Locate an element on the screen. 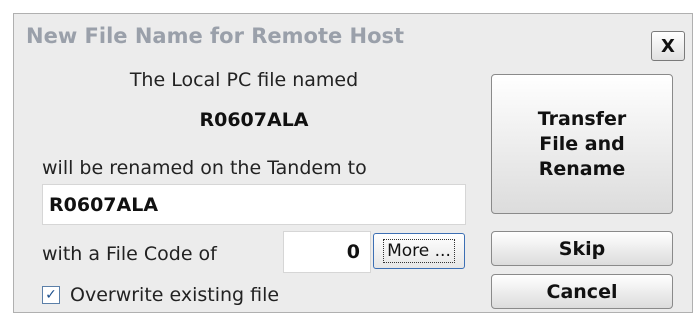 The height and width of the screenshot is (322, 693). overwrite-checkbox: ✓ is located at coordinates (51, 295).